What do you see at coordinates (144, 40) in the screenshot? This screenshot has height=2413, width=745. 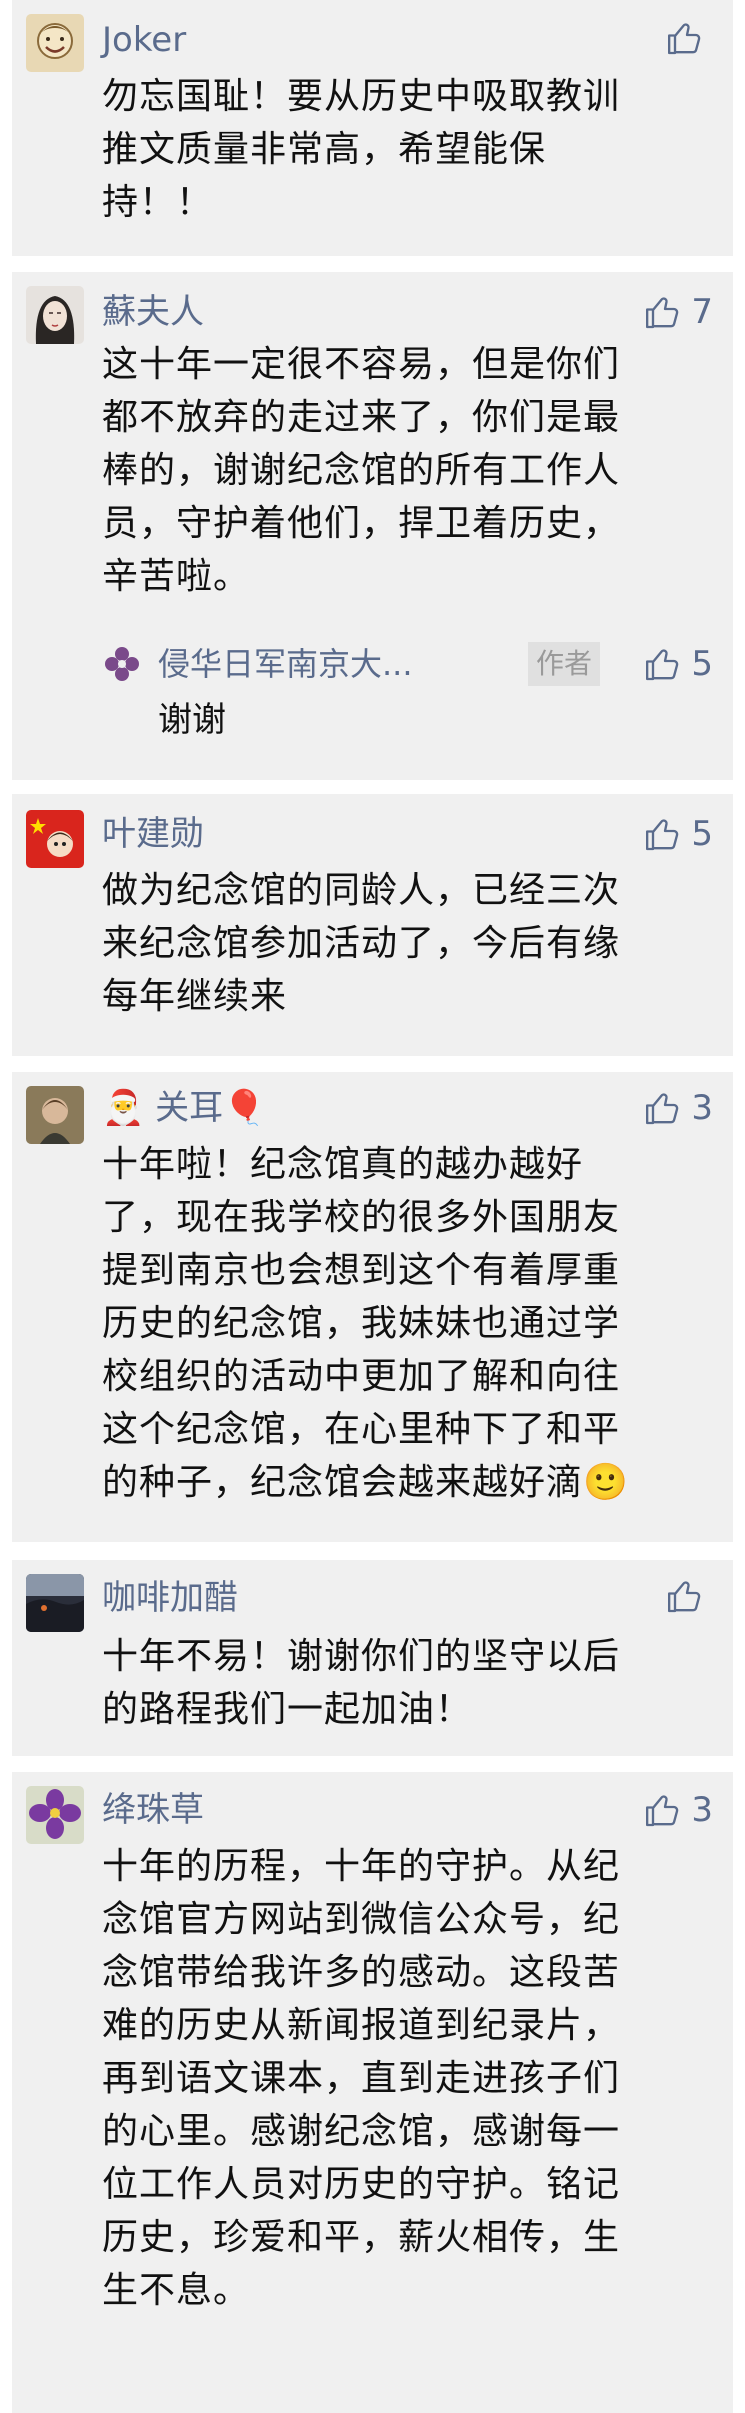 I see `commenter-name: Joker` at bounding box center [144, 40].